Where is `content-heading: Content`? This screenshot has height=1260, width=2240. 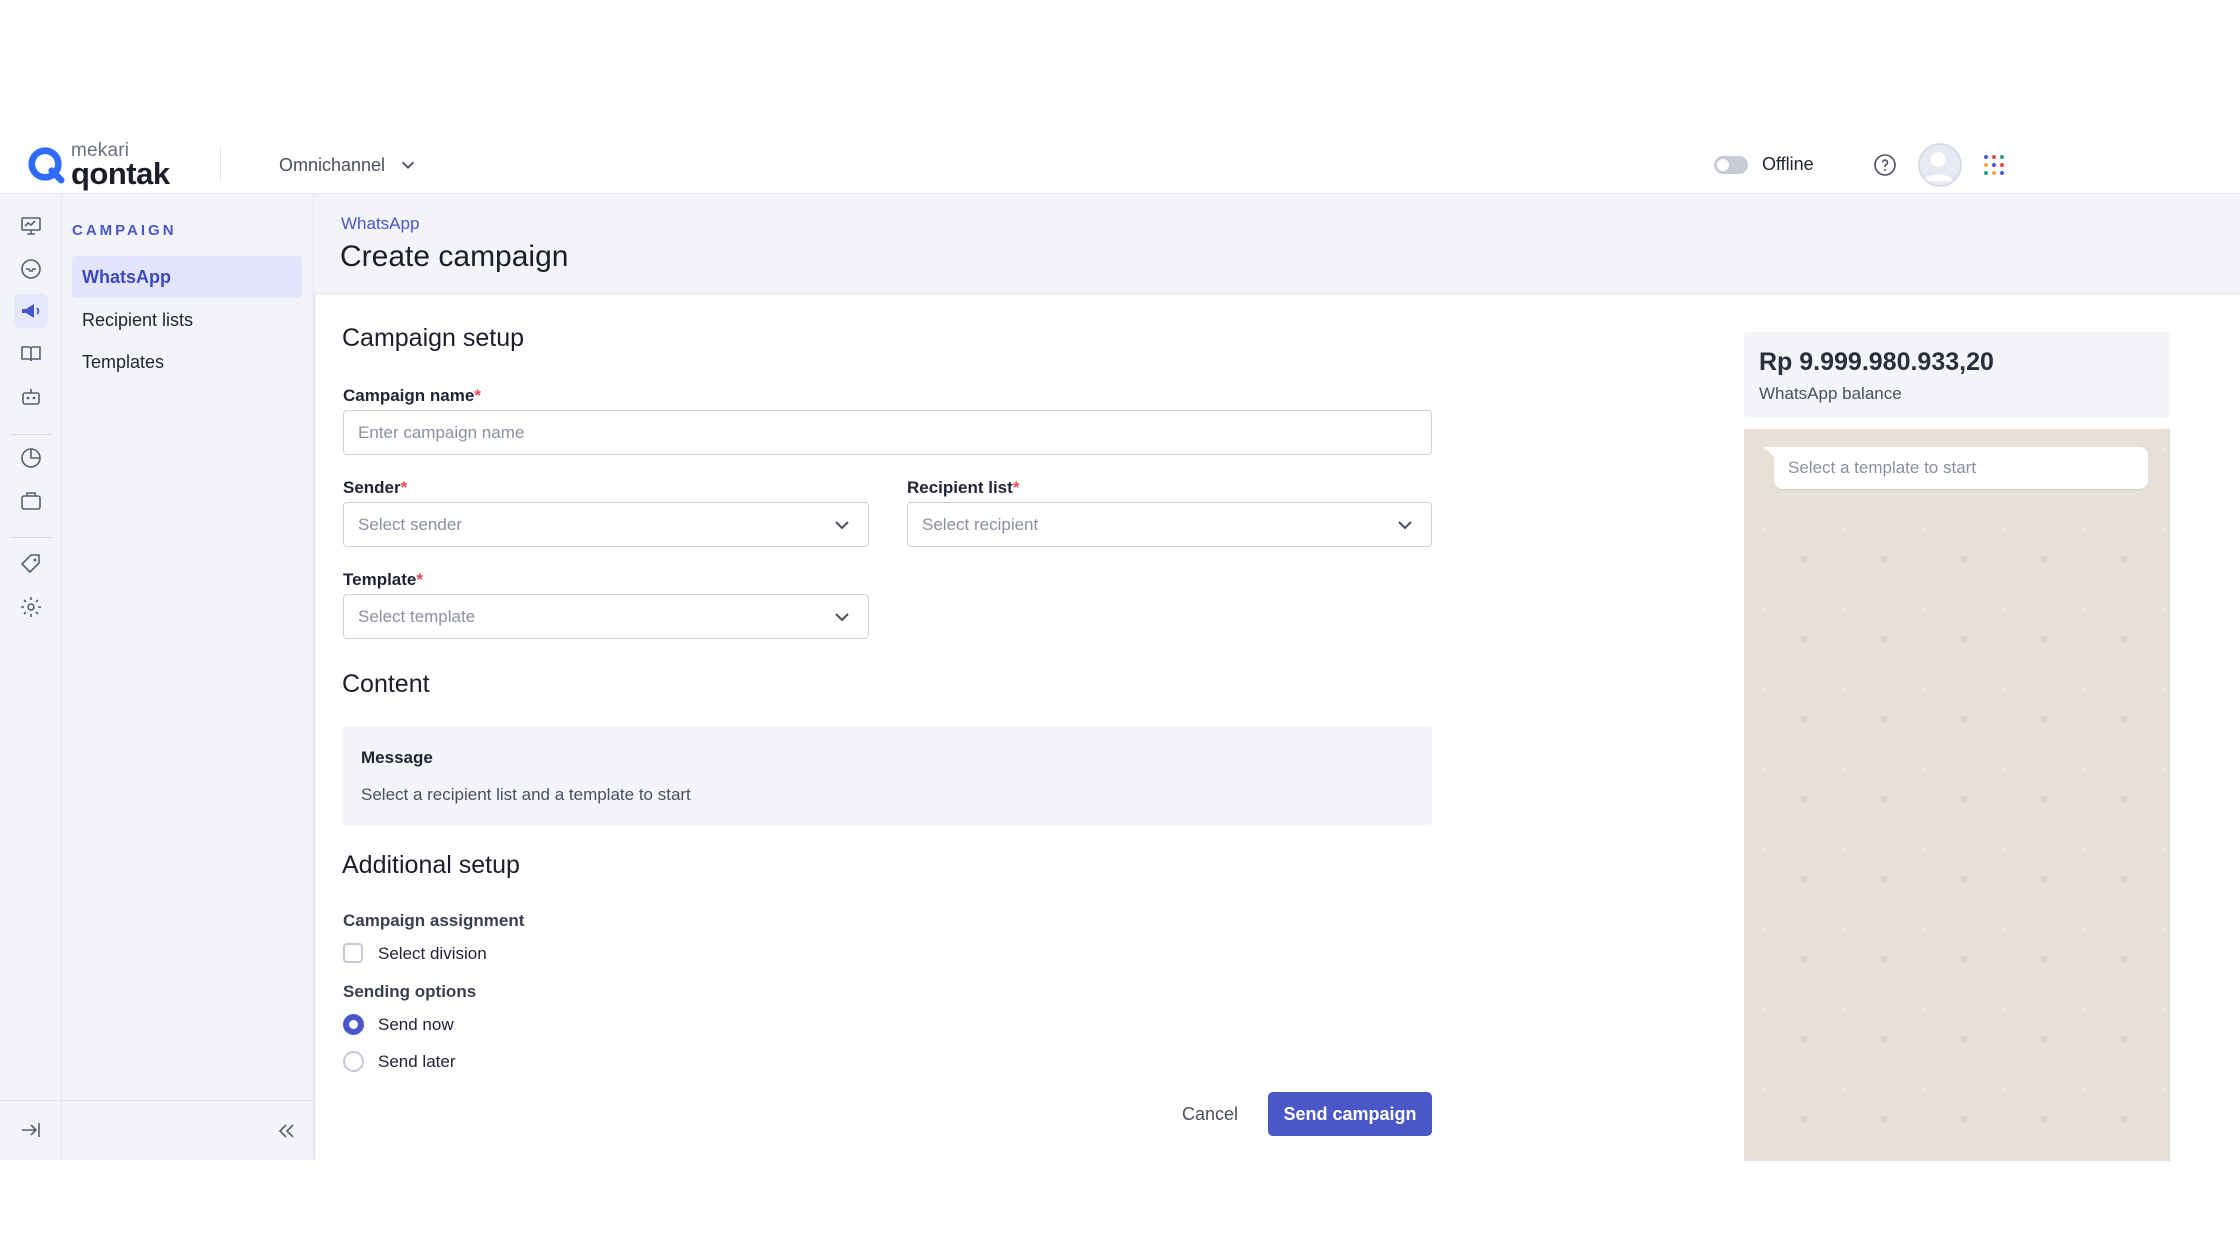
content-heading: Content is located at coordinates (386, 684).